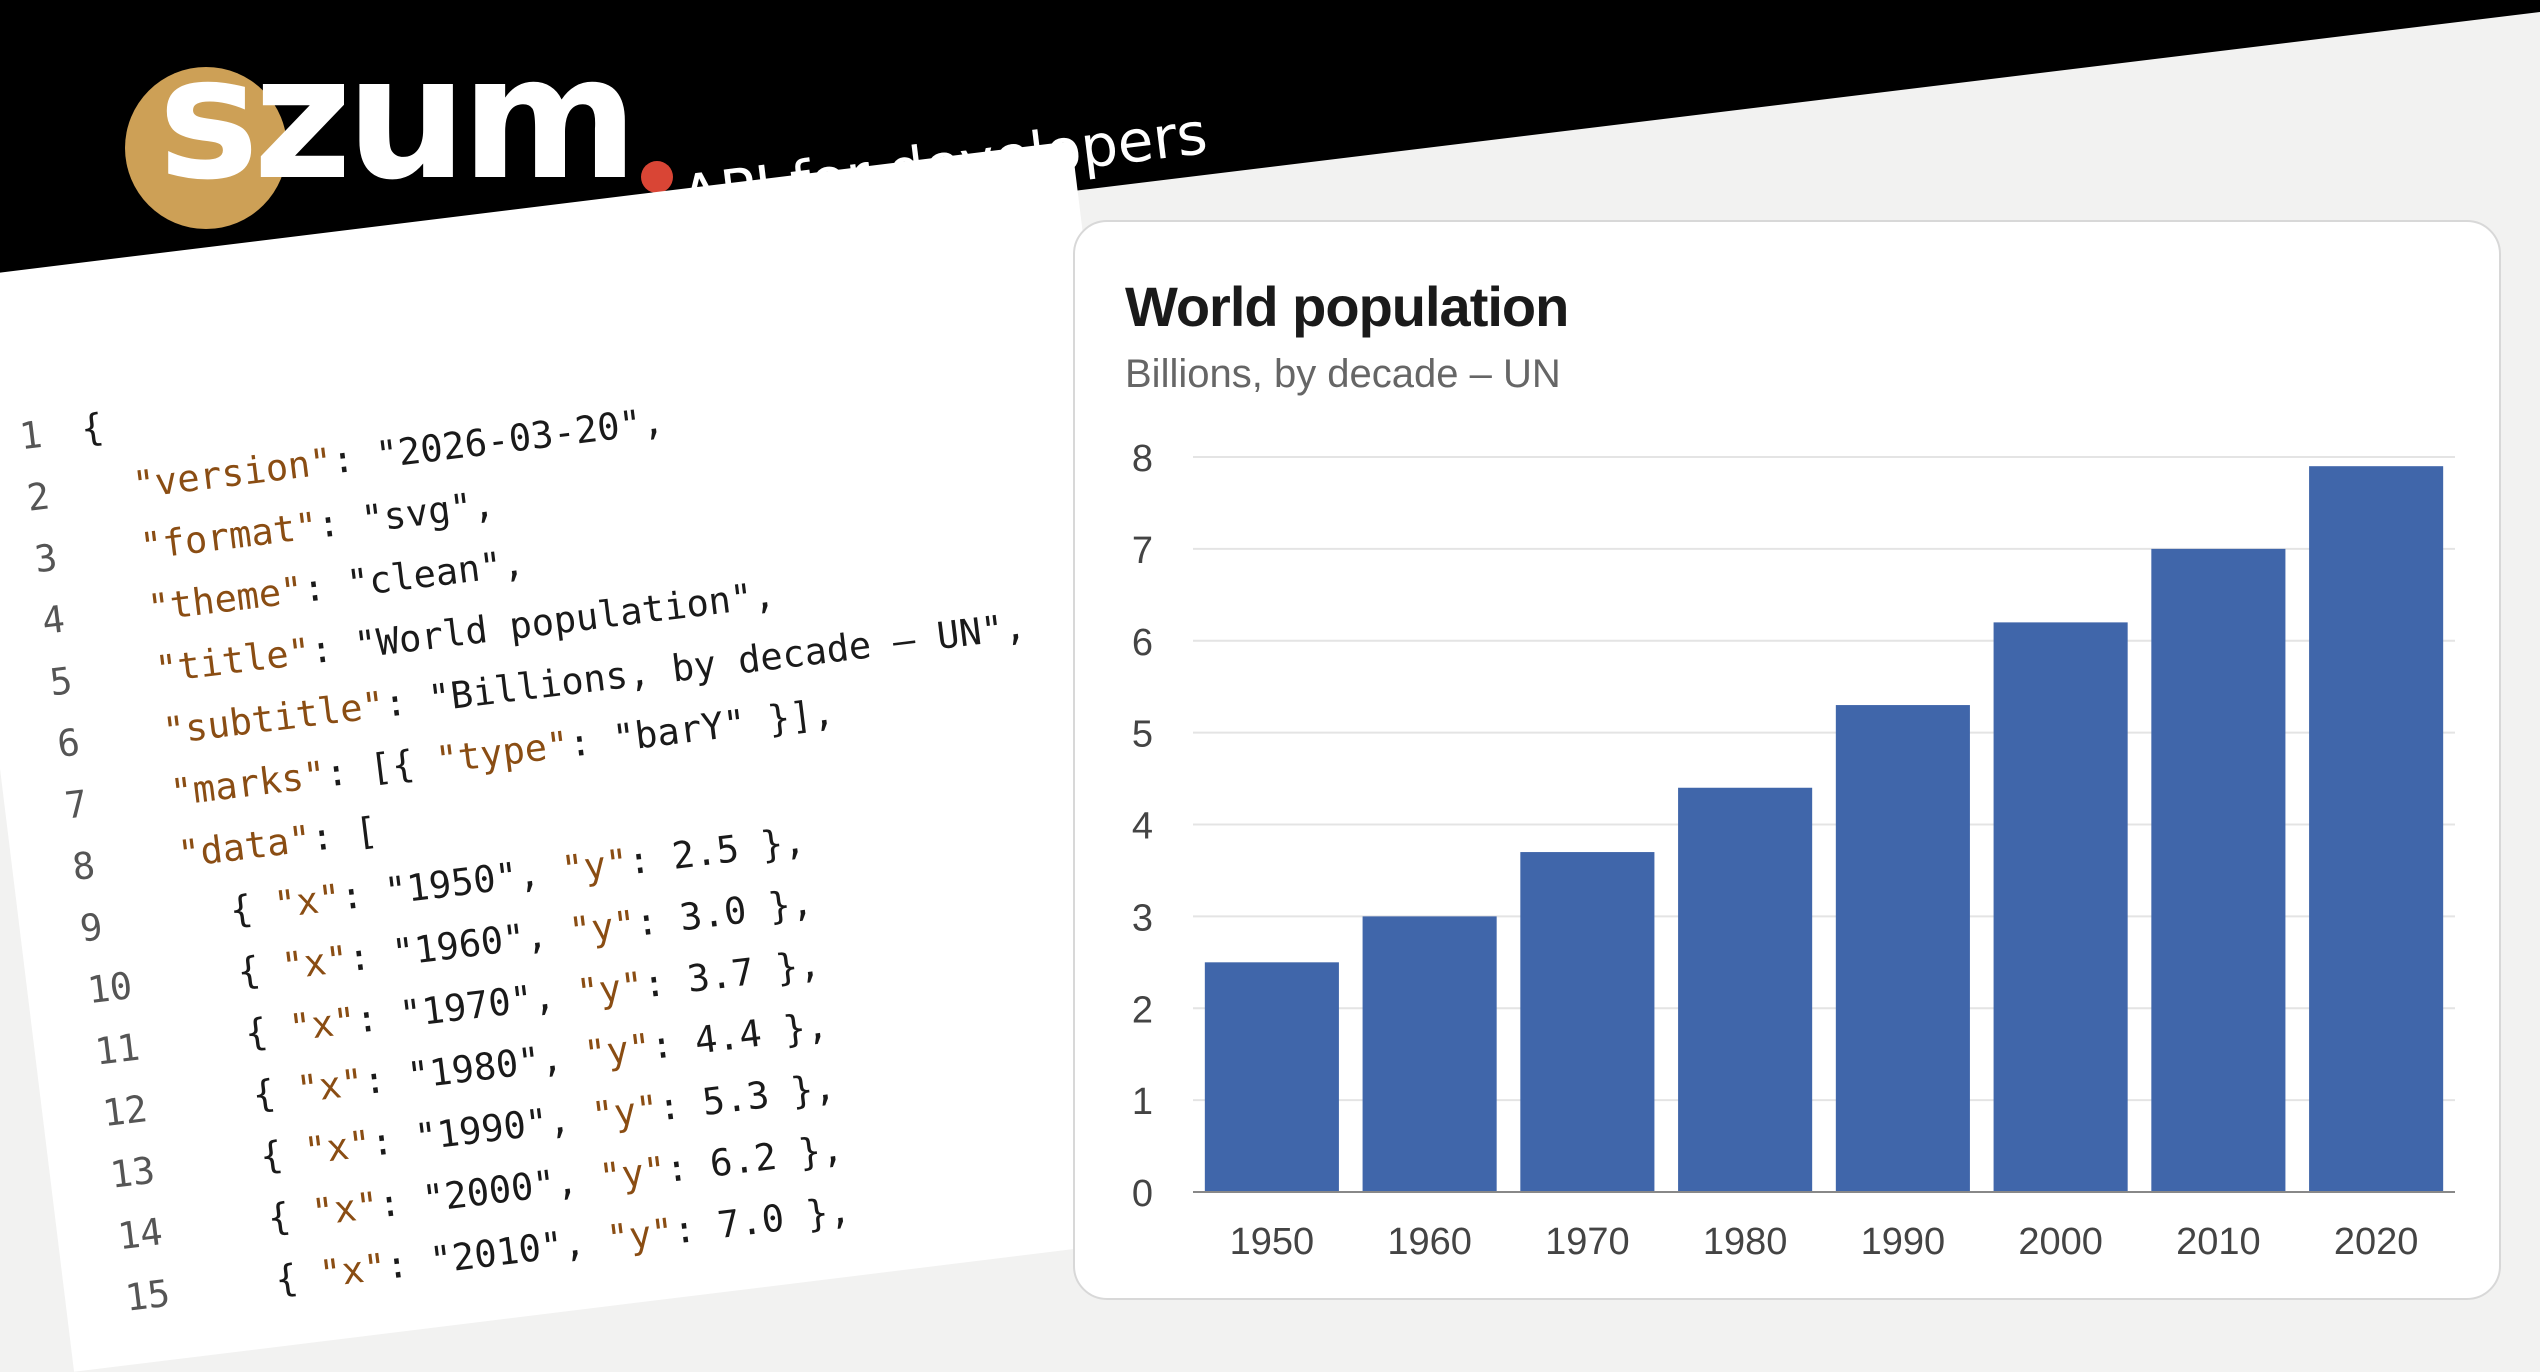  What do you see at coordinates (1142, 827) in the screenshot?
I see `y-tick-label: 4` at bounding box center [1142, 827].